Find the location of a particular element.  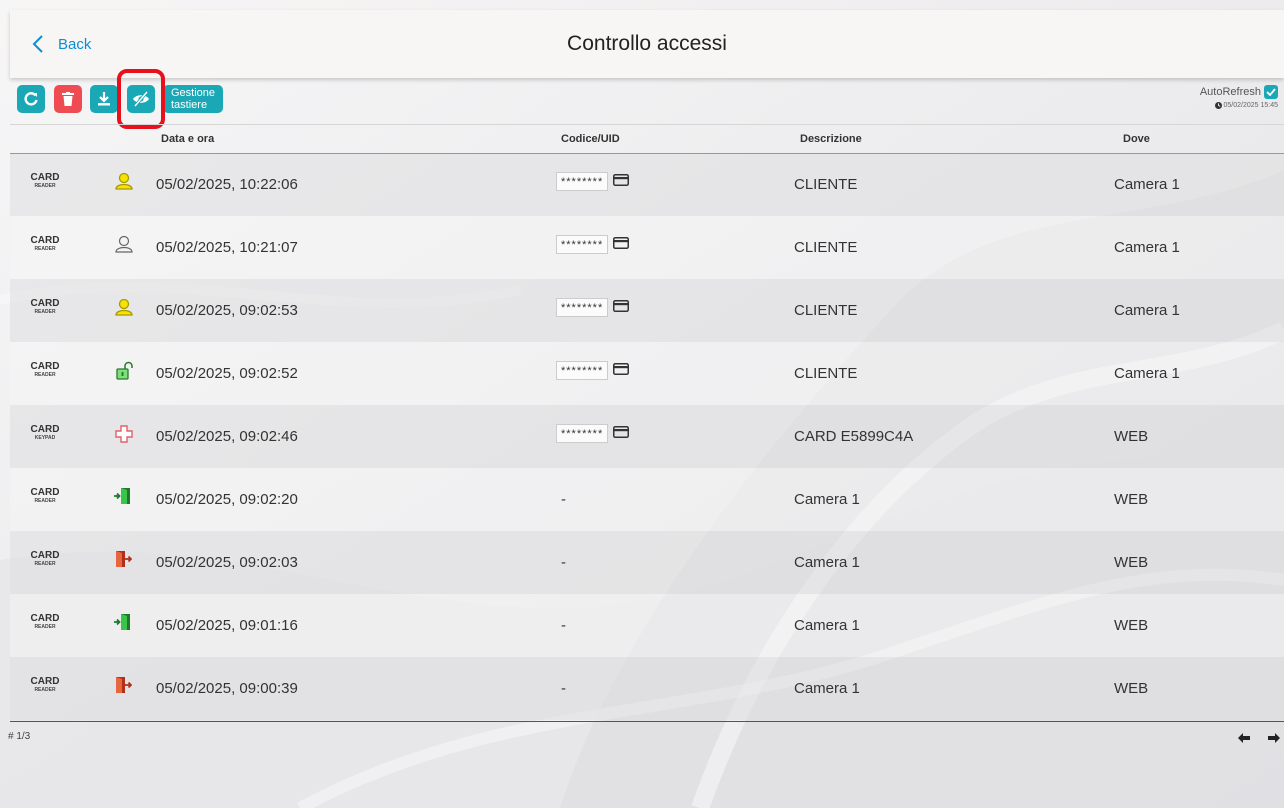

arrow-left-icon is located at coordinates (1244, 738).